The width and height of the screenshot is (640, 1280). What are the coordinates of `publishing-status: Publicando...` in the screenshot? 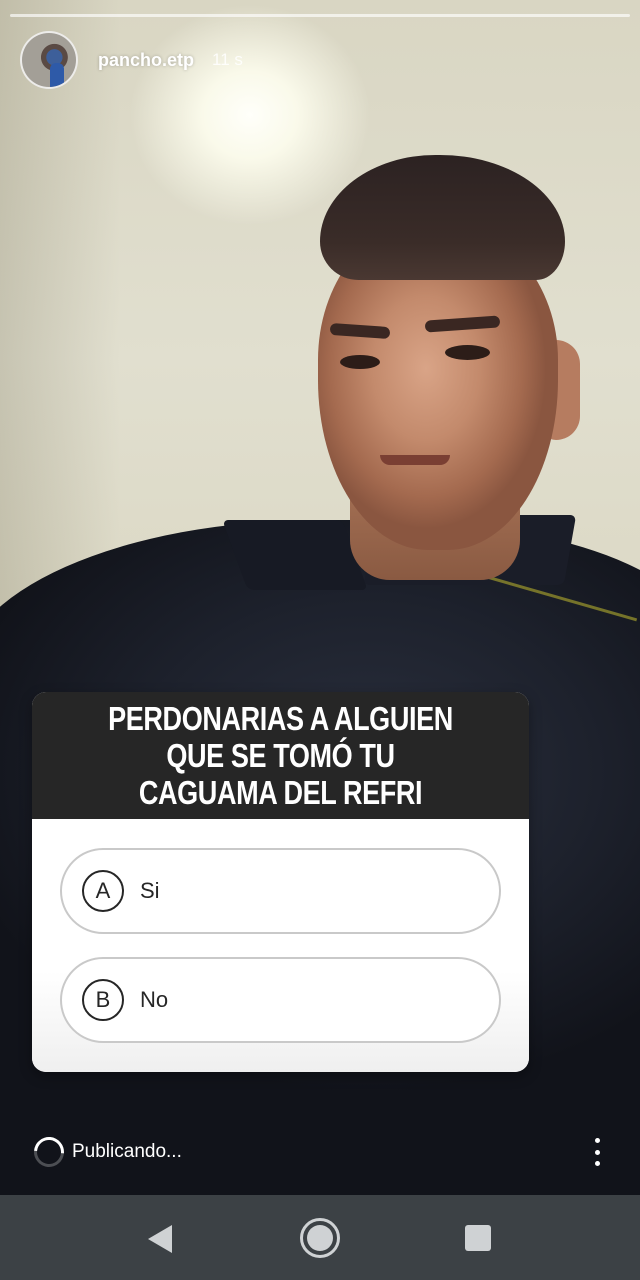 It's located at (104, 1152).